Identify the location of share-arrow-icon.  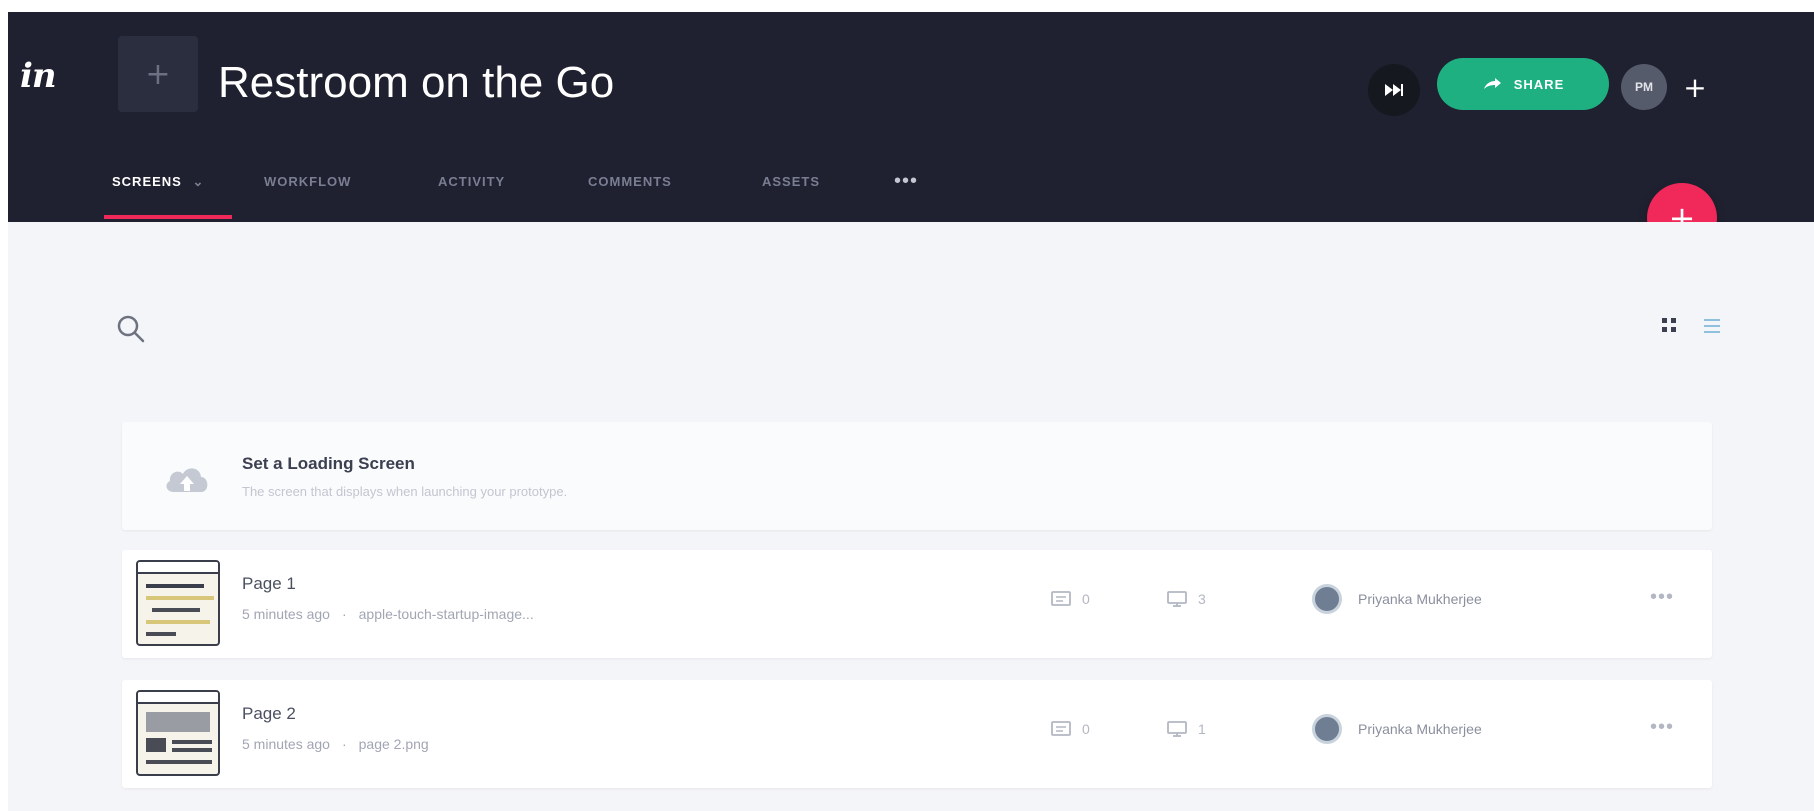
(1492, 83).